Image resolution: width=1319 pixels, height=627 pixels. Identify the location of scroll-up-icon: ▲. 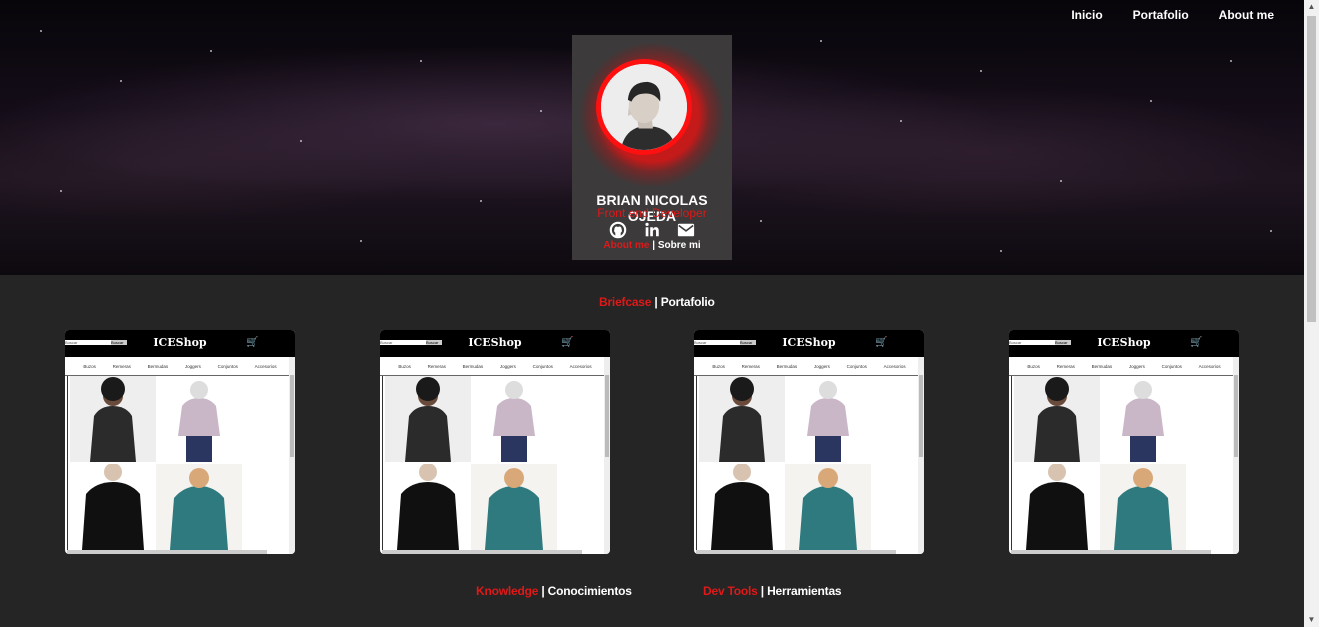
(1311, 7).